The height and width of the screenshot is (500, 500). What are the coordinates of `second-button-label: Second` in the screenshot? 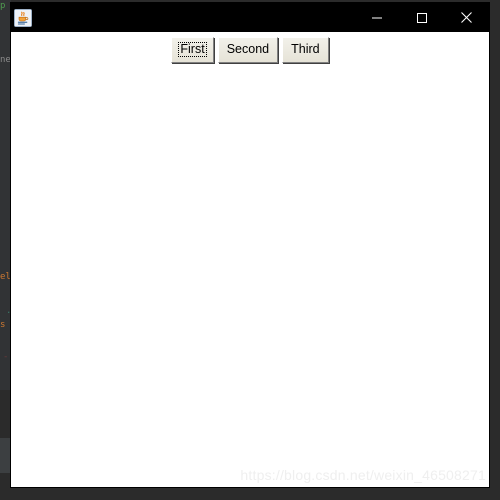 It's located at (248, 49).